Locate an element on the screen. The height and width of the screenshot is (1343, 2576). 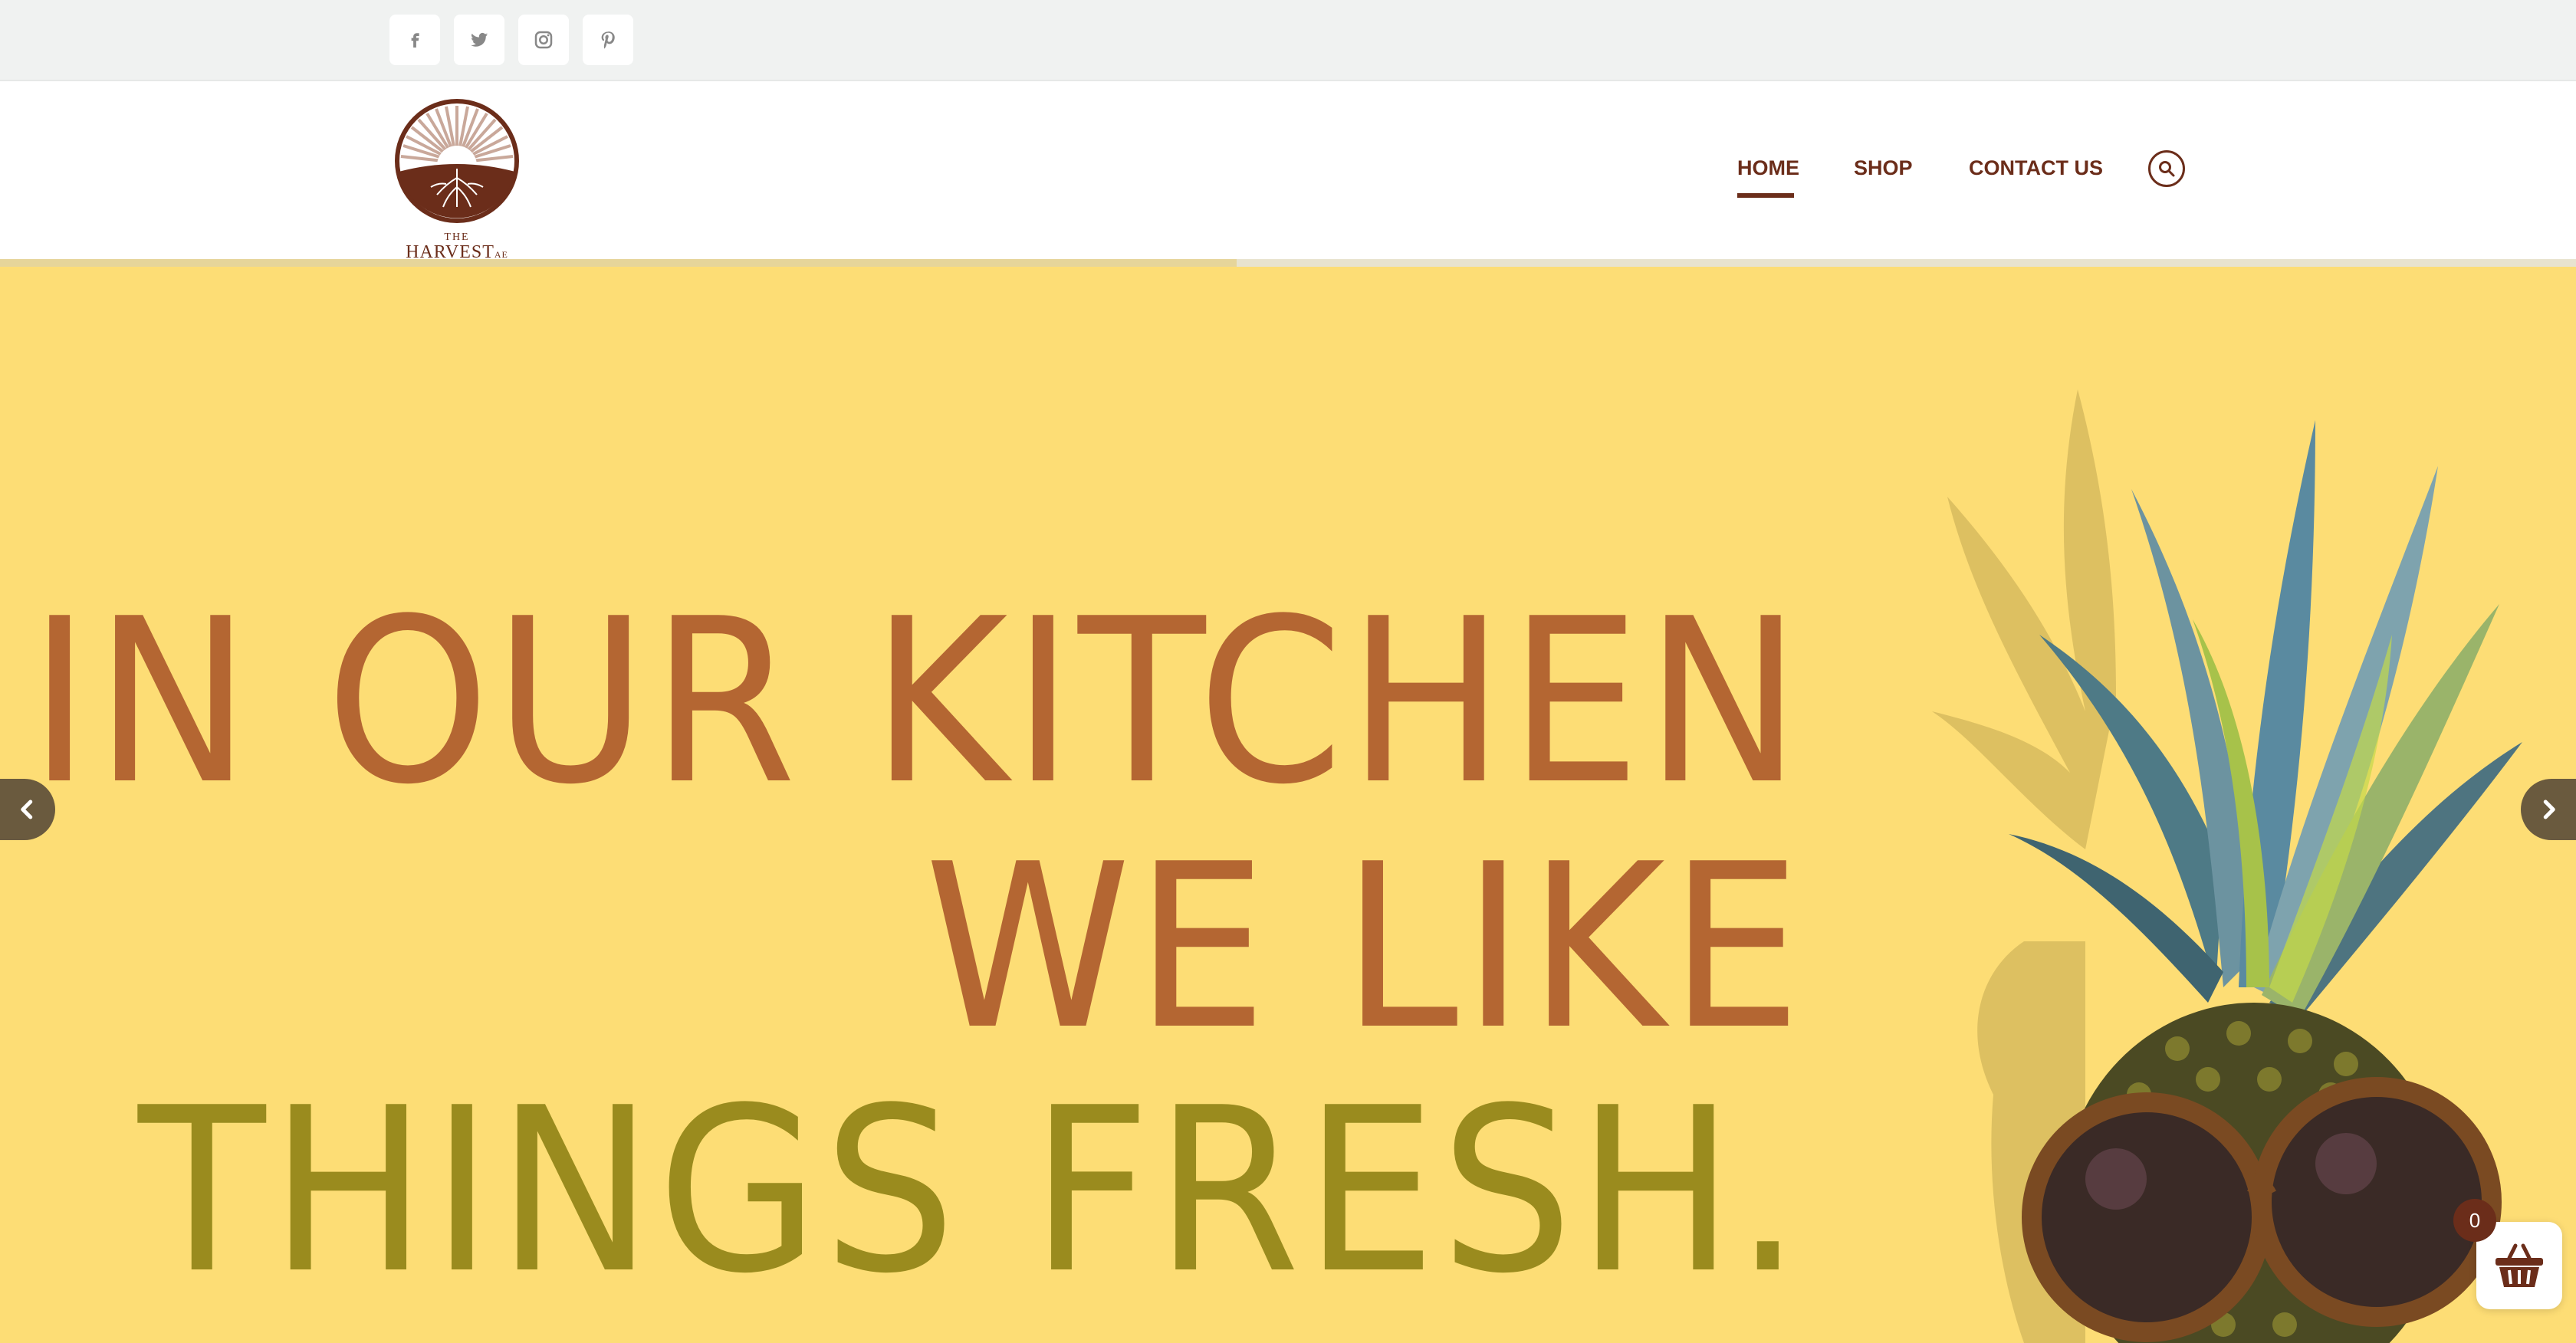
headline-line-3: THINGS FRESH. is located at coordinates (972, 1191).